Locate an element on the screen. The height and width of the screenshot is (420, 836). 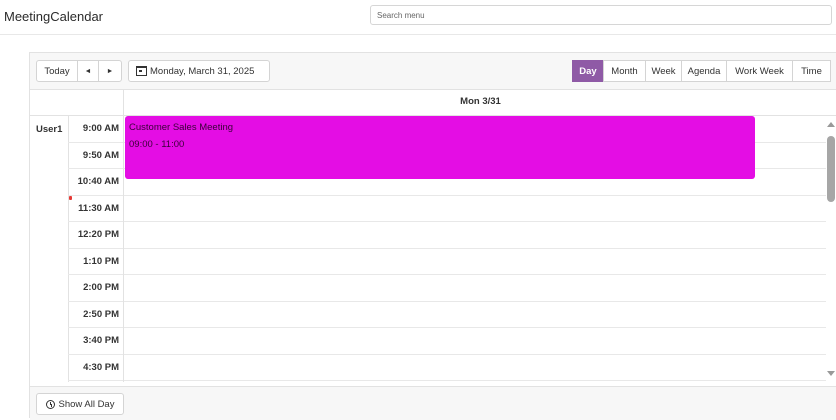
view-switcher: Day Month Week Agenda Work Week Time is located at coordinates (701, 71).